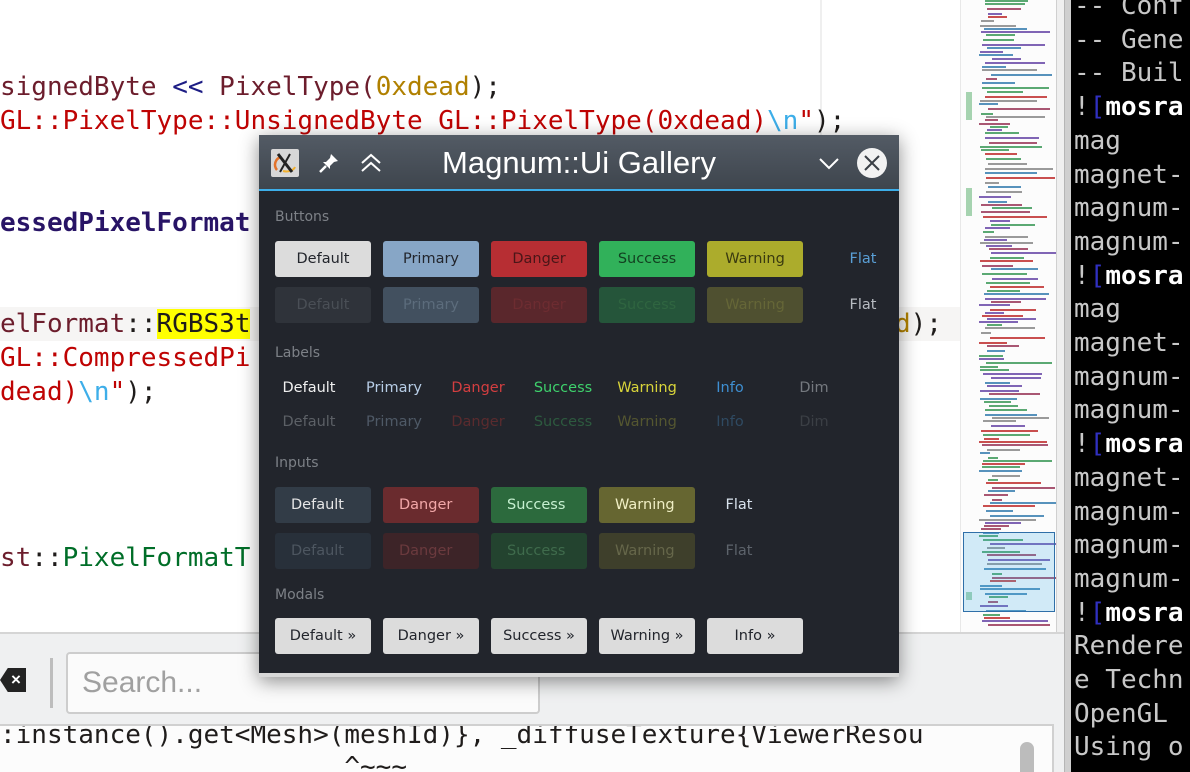  What do you see at coordinates (1008, 316) in the screenshot?
I see `minimap` at bounding box center [1008, 316].